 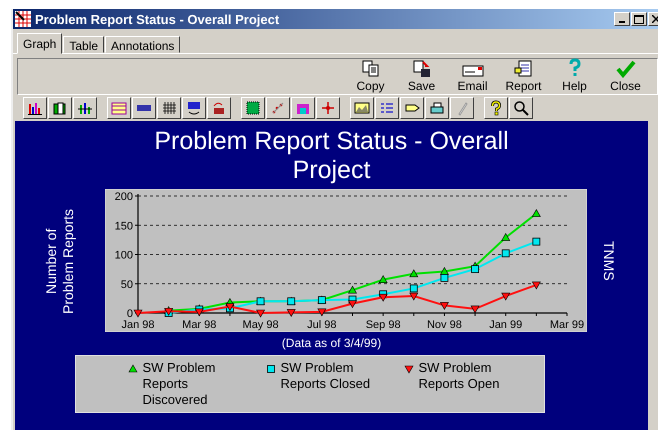 What do you see at coordinates (326, 376) in the screenshot?
I see `legend-label: SW Problem Reports Closed` at bounding box center [326, 376].